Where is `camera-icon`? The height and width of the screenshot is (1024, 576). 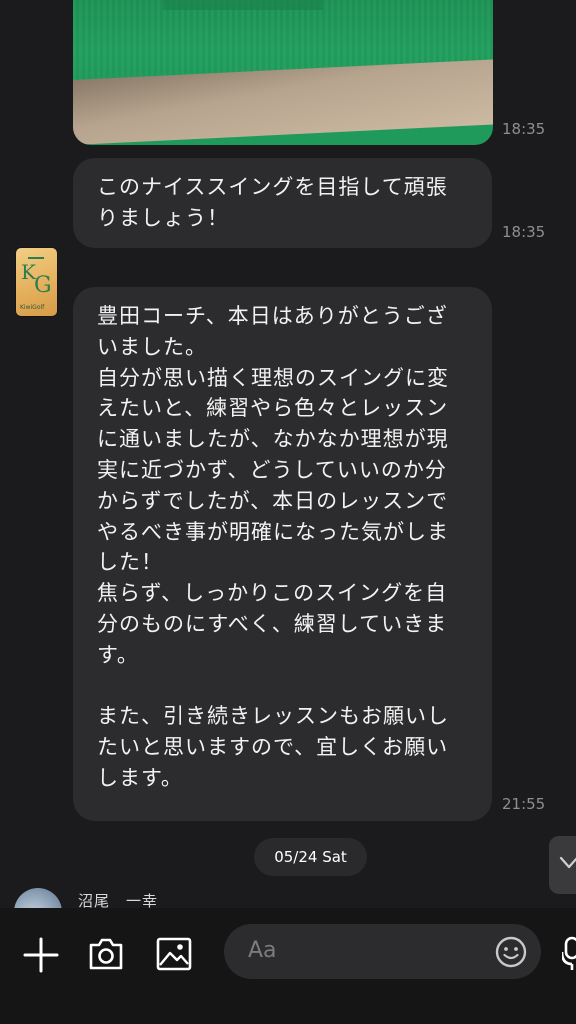 camera-icon is located at coordinates (106, 954).